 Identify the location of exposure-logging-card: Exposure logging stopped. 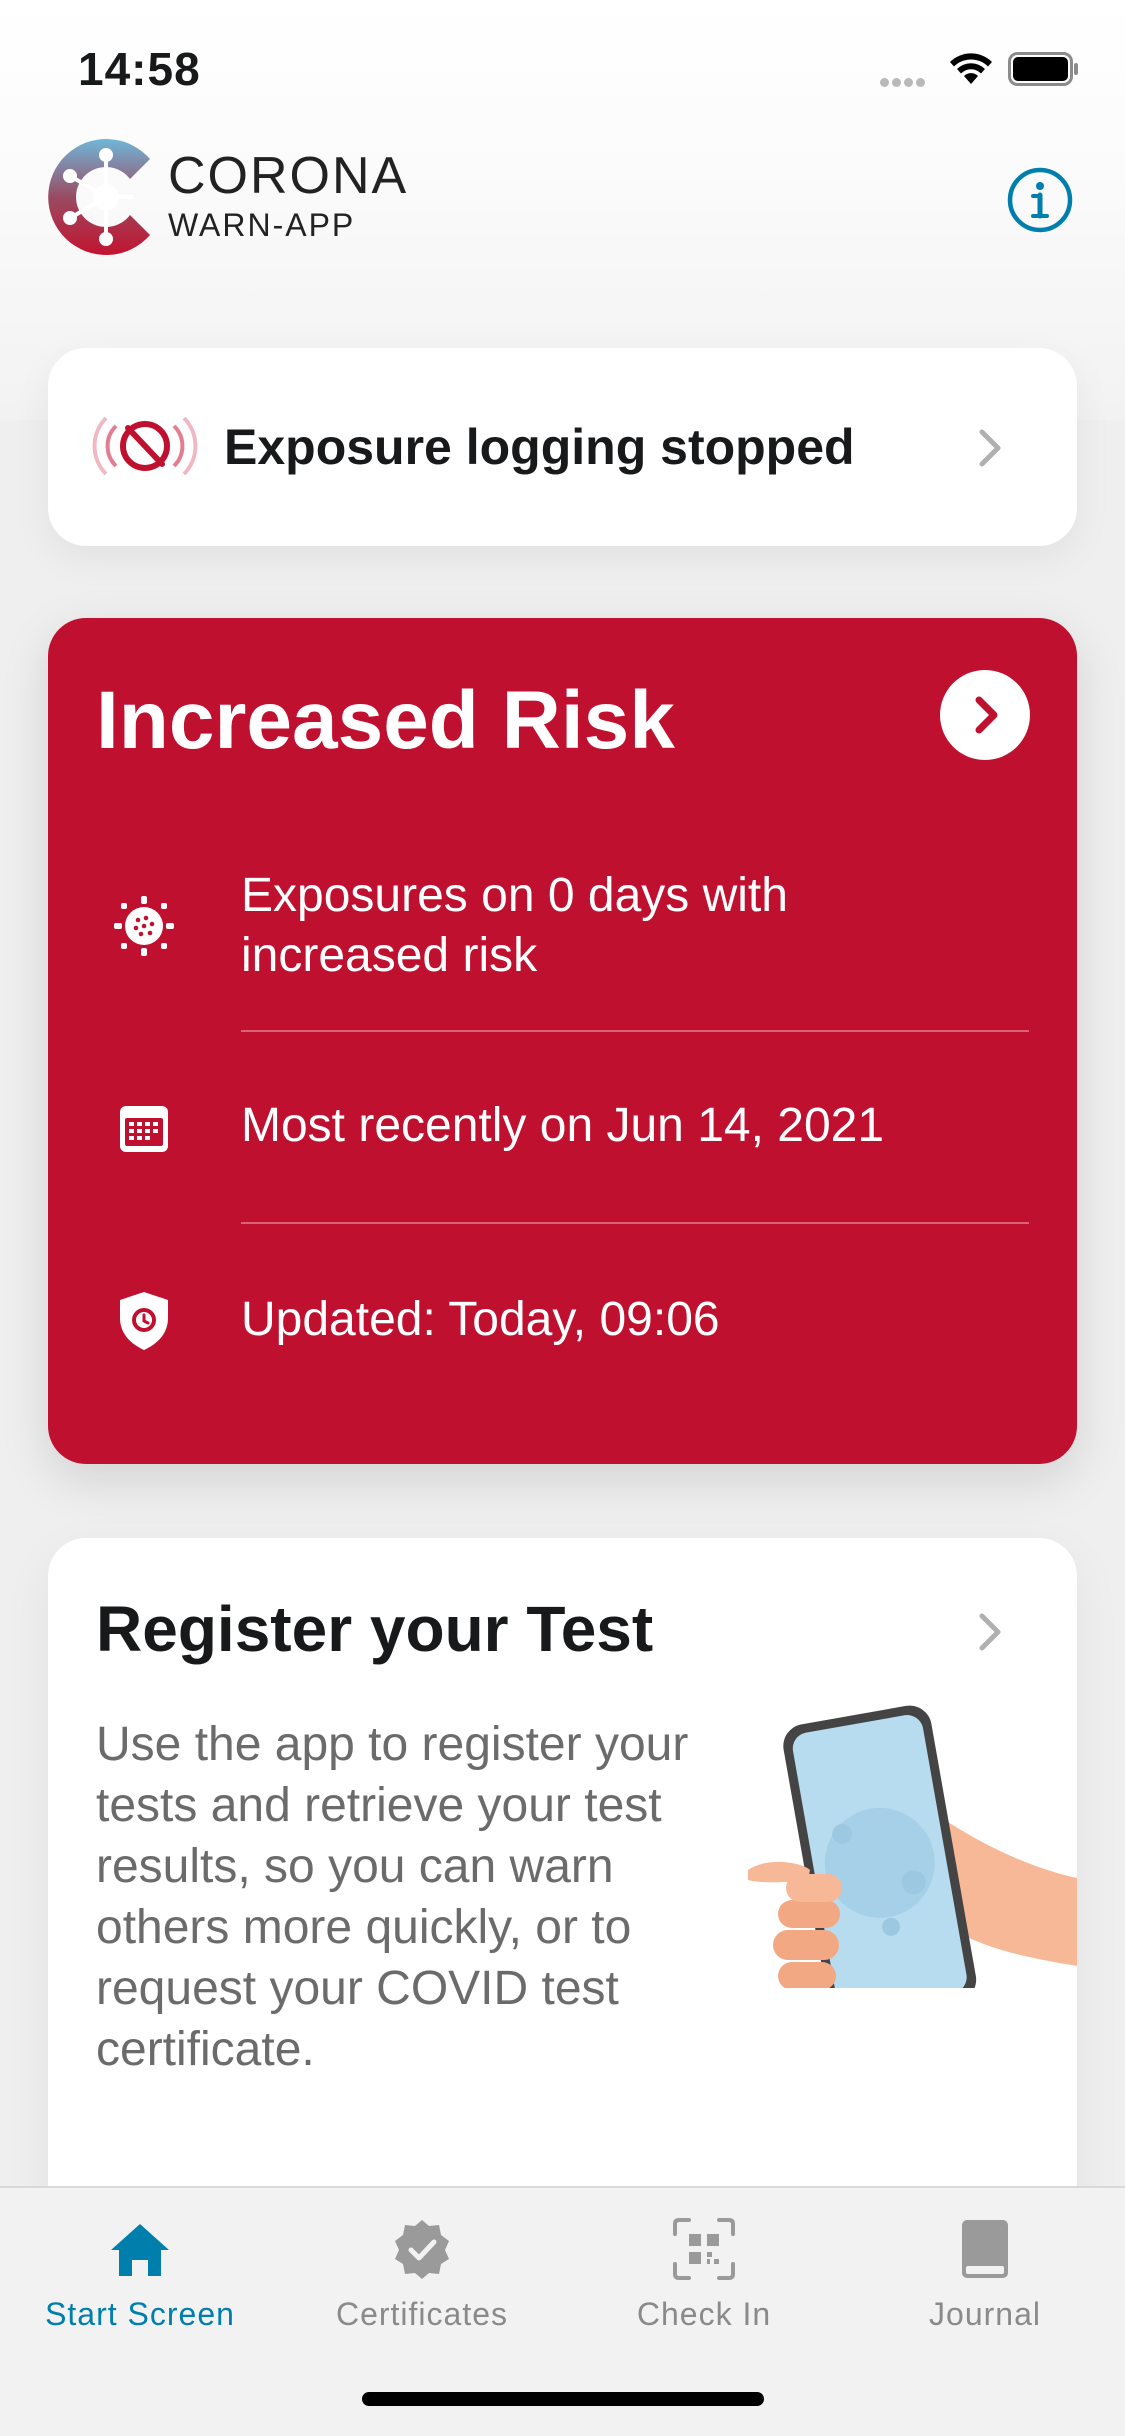
(562, 447).